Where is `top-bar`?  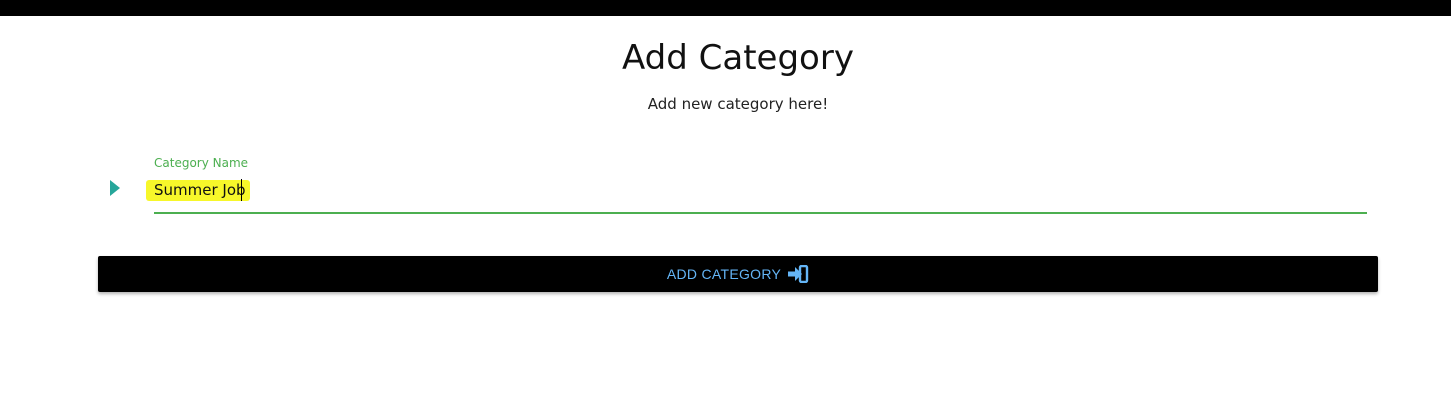 top-bar is located at coordinates (725, 8).